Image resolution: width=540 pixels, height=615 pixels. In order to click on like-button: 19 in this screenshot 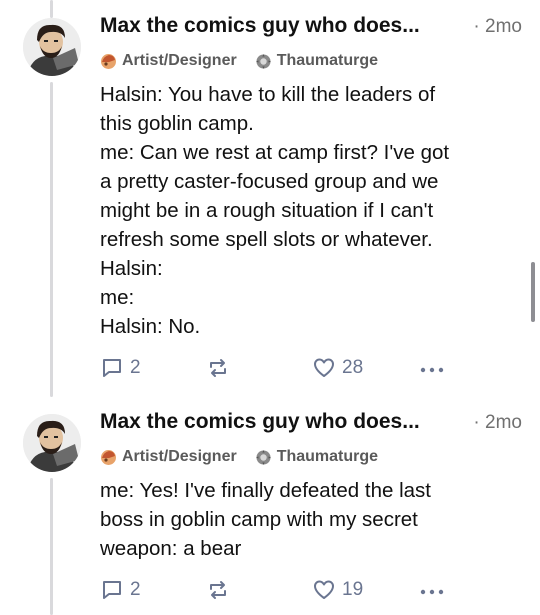, I will do `click(337, 590)`.